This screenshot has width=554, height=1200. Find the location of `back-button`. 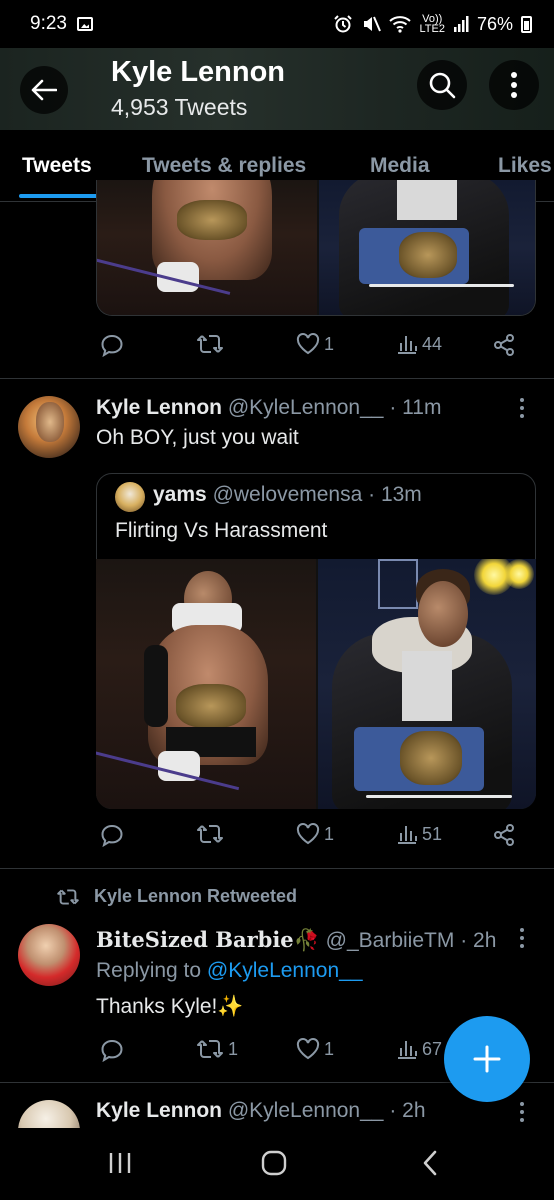

back-button is located at coordinates (44, 90).